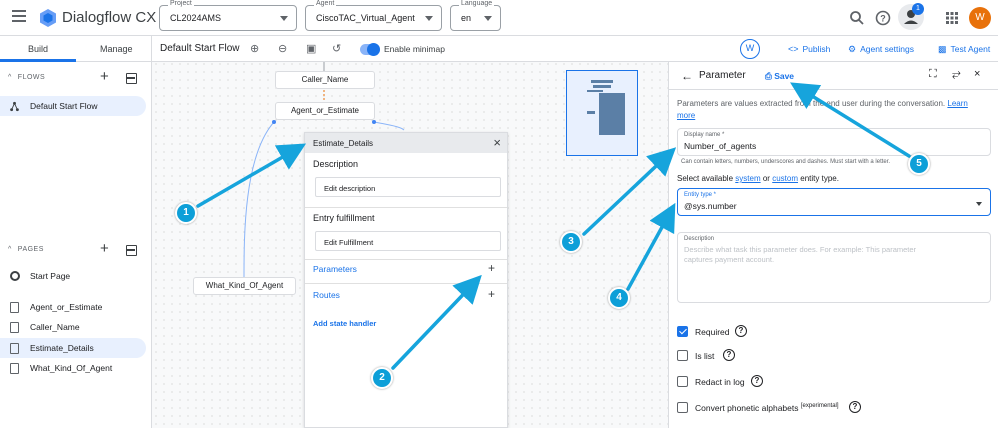 The image size is (998, 428). What do you see at coordinates (131, 250) in the screenshot?
I see `pages-table-icon` at bounding box center [131, 250].